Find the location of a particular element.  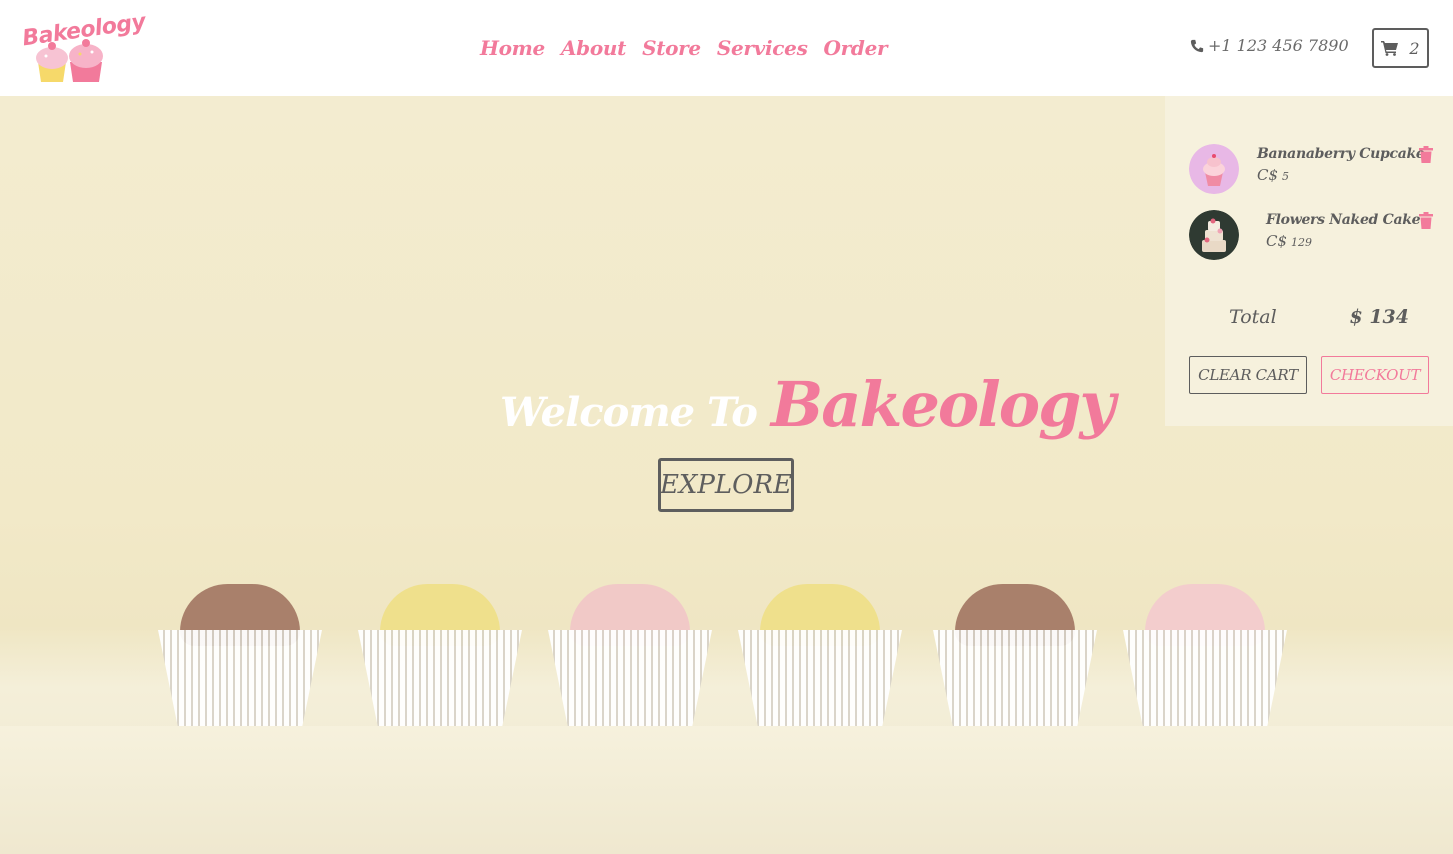

phone-contact: +1 123 456 7890 is located at coordinates (1269, 45).